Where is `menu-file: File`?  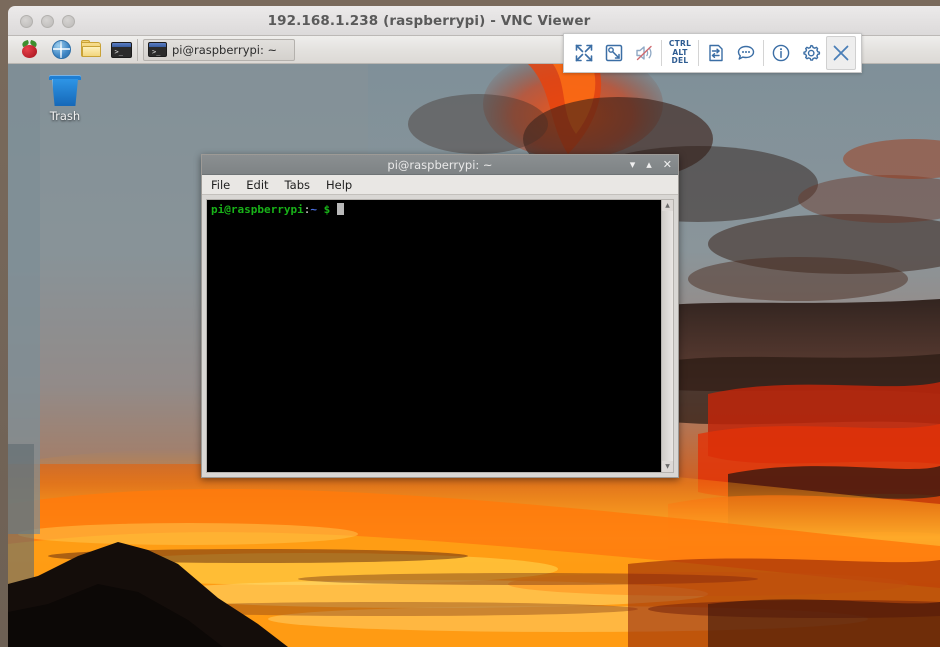 menu-file: File is located at coordinates (220, 185).